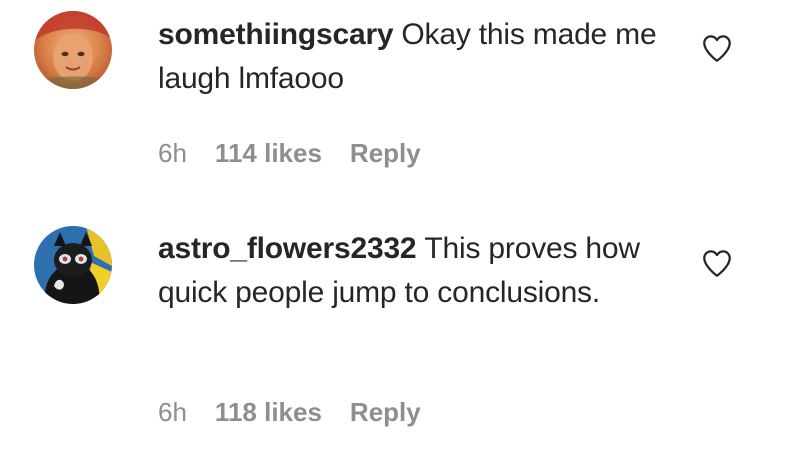 The image size is (800, 450). What do you see at coordinates (276, 34) in the screenshot?
I see `comment-username: somethiingscary` at bounding box center [276, 34].